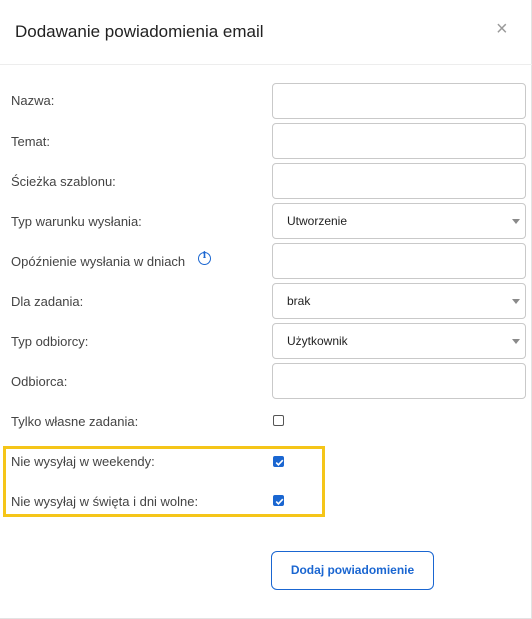 Image resolution: width=532 pixels, height=619 pixels. What do you see at coordinates (399, 261) in the screenshot?
I see `delay-input` at bounding box center [399, 261].